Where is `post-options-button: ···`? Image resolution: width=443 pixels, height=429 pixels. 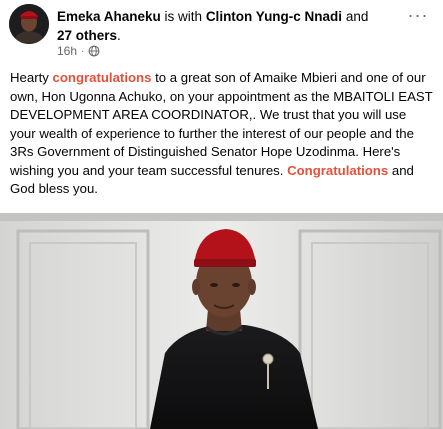
post-options-button: ··· is located at coordinates (418, 18).